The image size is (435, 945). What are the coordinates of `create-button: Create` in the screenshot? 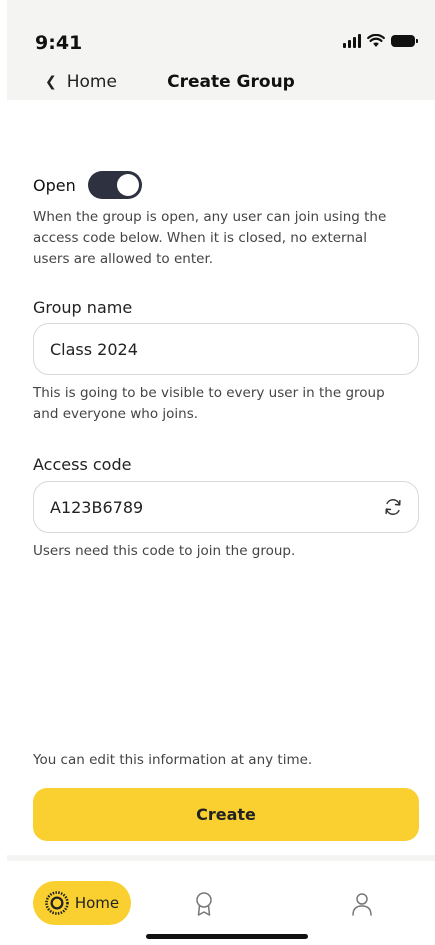 It's located at (226, 814).